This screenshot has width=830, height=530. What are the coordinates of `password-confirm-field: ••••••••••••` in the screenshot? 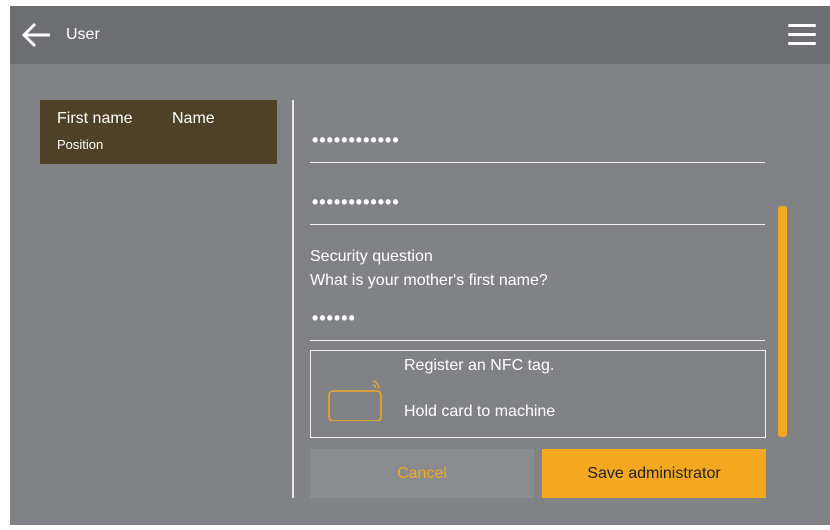 It's located at (537, 203).